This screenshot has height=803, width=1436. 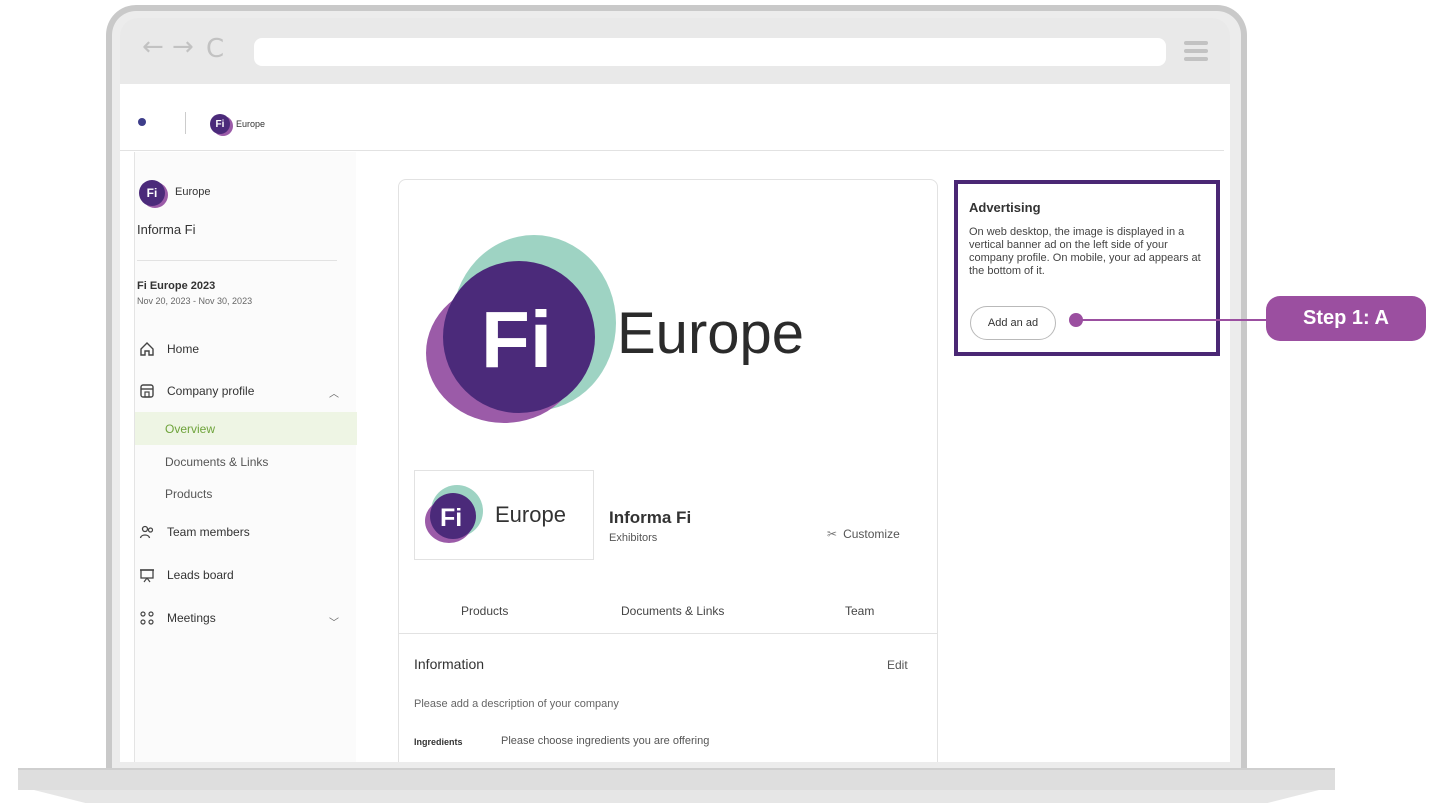 What do you see at coordinates (449, 664) in the screenshot?
I see `information-heading: Information` at bounding box center [449, 664].